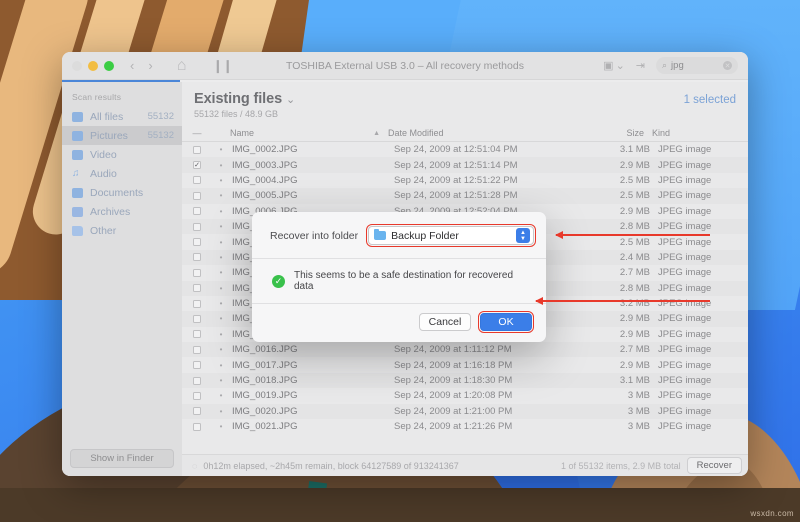  Describe the element at coordinates (727, 65) in the screenshot. I see `clear-search-icon: ✕` at that location.